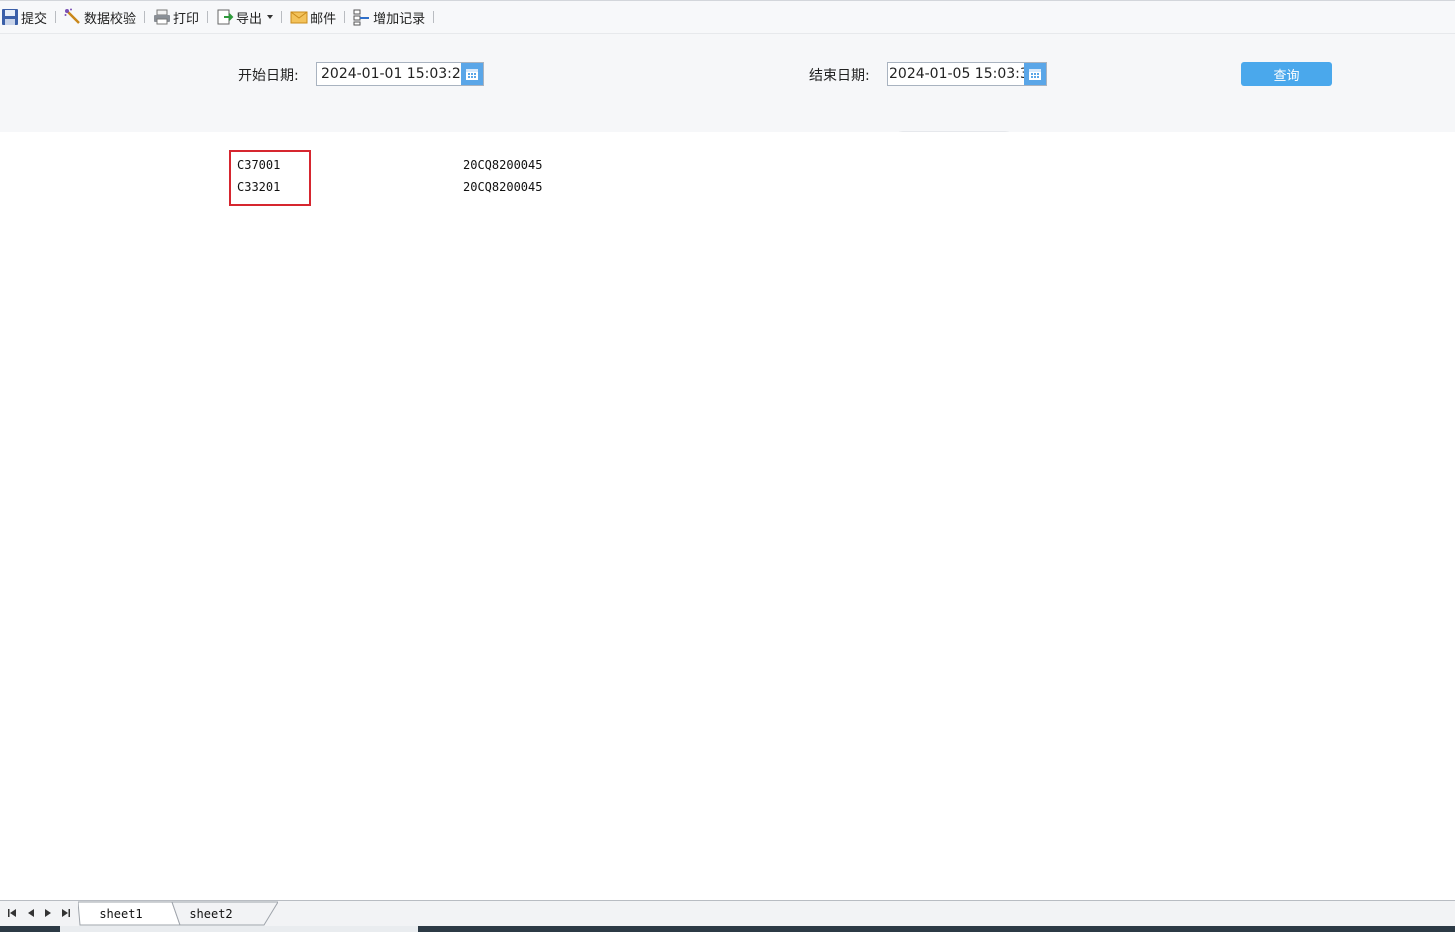  Describe the element at coordinates (258, 187) in the screenshot. I see `row-2-code: C33201` at that location.